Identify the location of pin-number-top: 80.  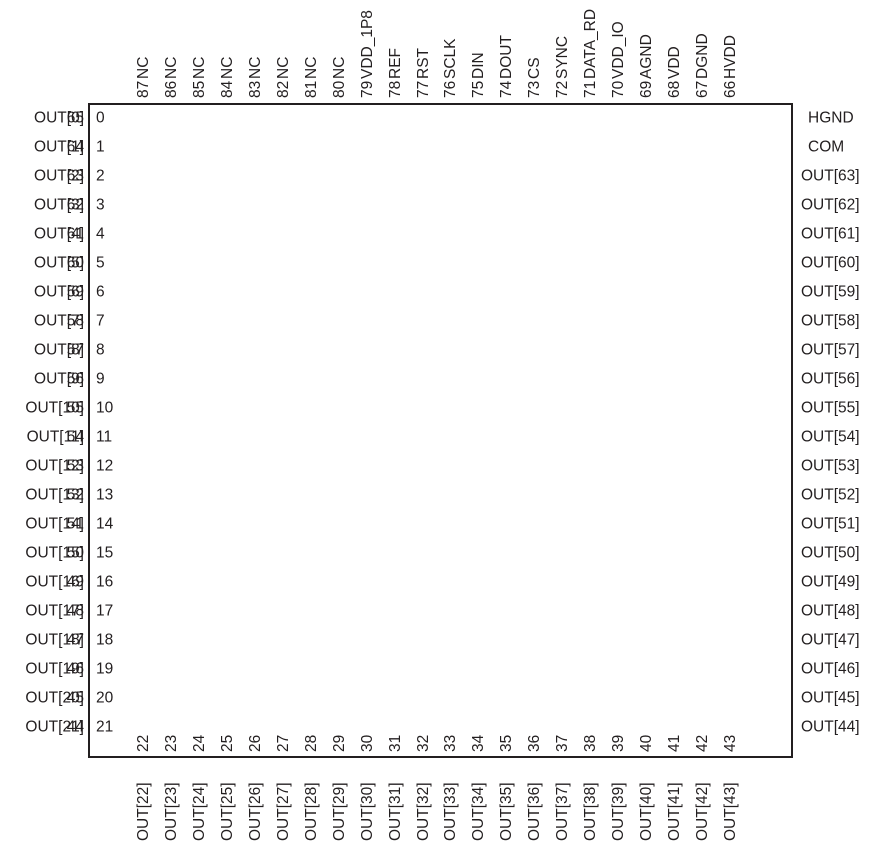
(339, 89).